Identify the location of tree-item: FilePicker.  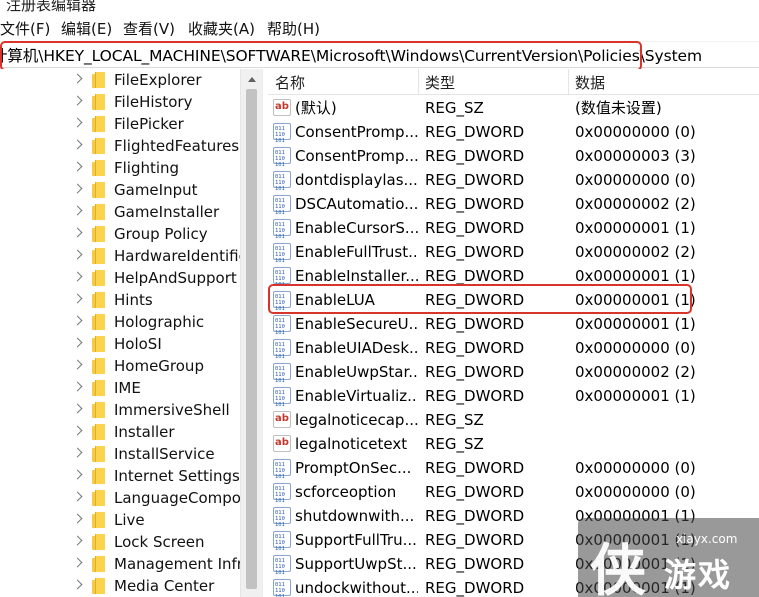
(120, 124).